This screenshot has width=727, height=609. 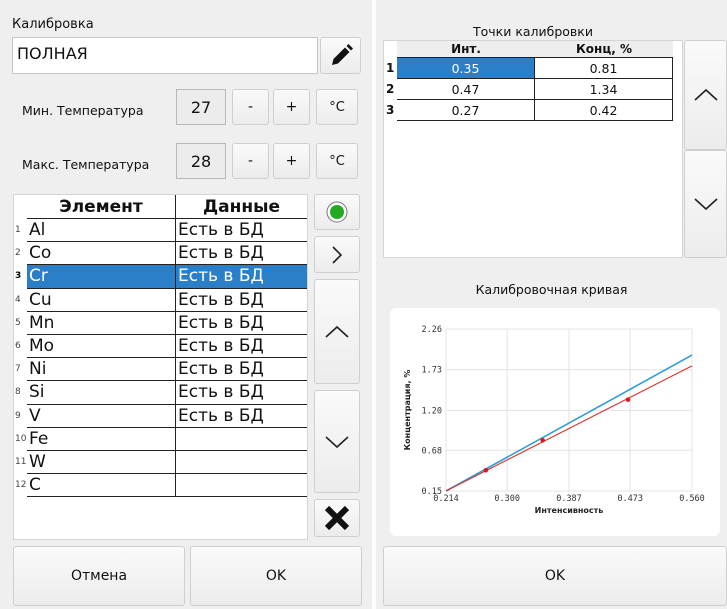 What do you see at coordinates (432, 330) in the screenshot?
I see `y-tick-label: 2.26` at bounding box center [432, 330].